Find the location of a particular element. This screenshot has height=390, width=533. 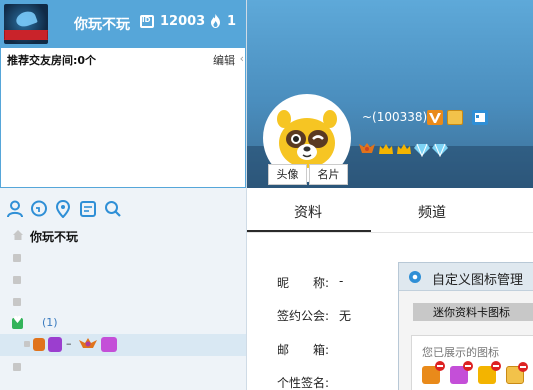

wing-badge-icon is located at coordinates (367, 148).